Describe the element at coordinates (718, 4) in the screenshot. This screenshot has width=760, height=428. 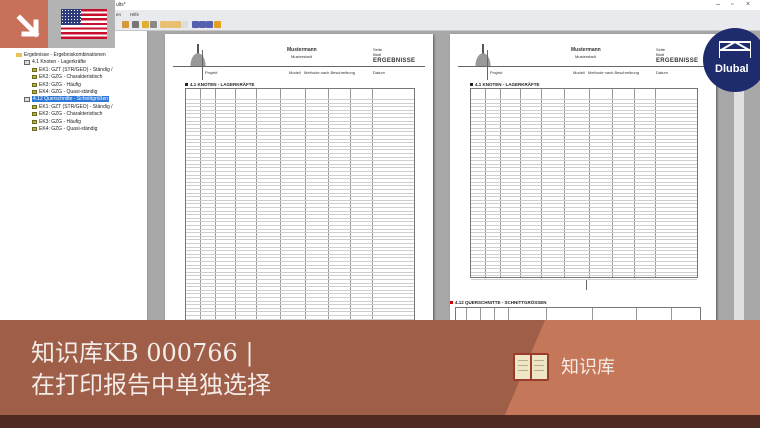
I see `minimize-button: –` at that location.